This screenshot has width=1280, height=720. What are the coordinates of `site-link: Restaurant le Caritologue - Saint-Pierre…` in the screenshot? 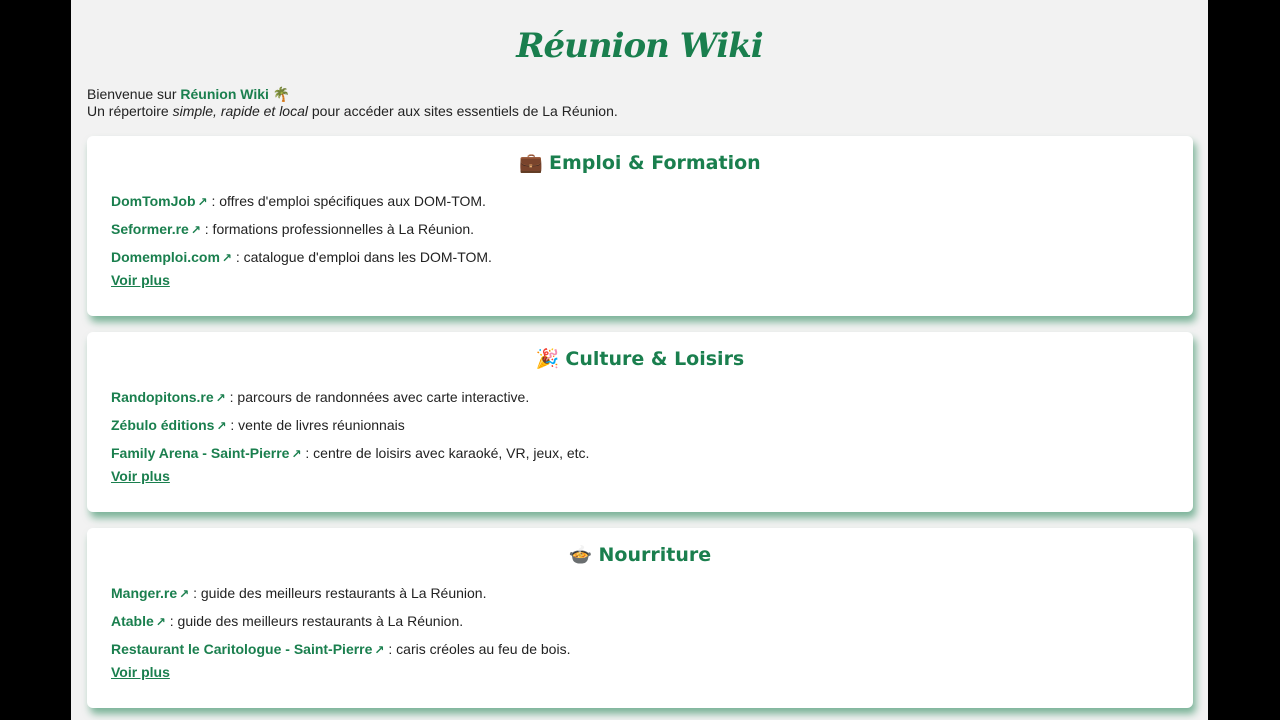 It's located at (247, 649).